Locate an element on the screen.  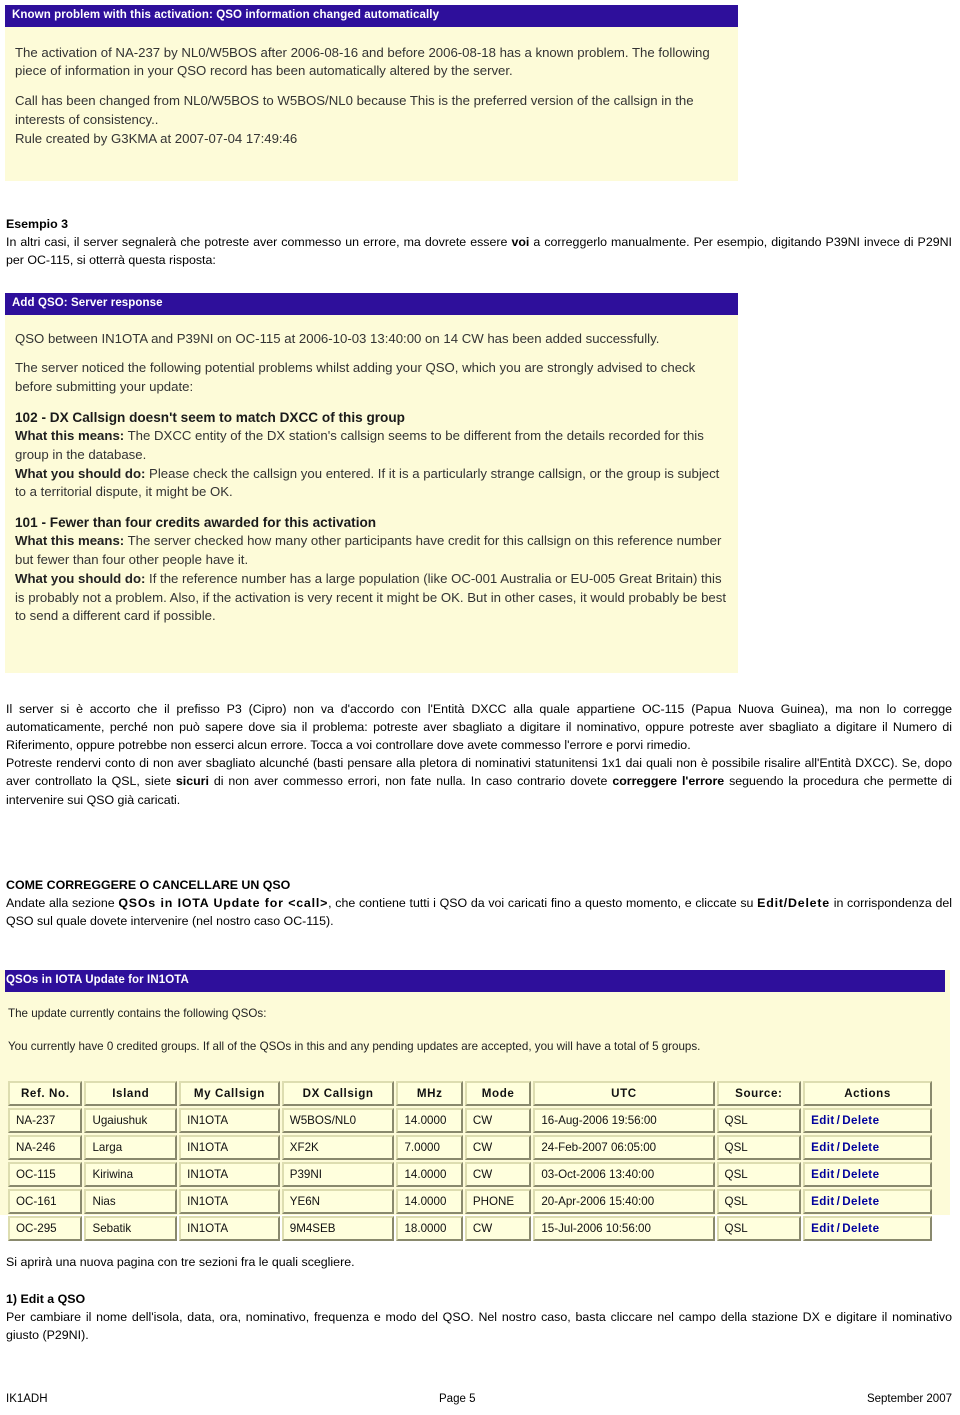
qso-col-header-2: My Callsign is located at coordinates (229, 1094).